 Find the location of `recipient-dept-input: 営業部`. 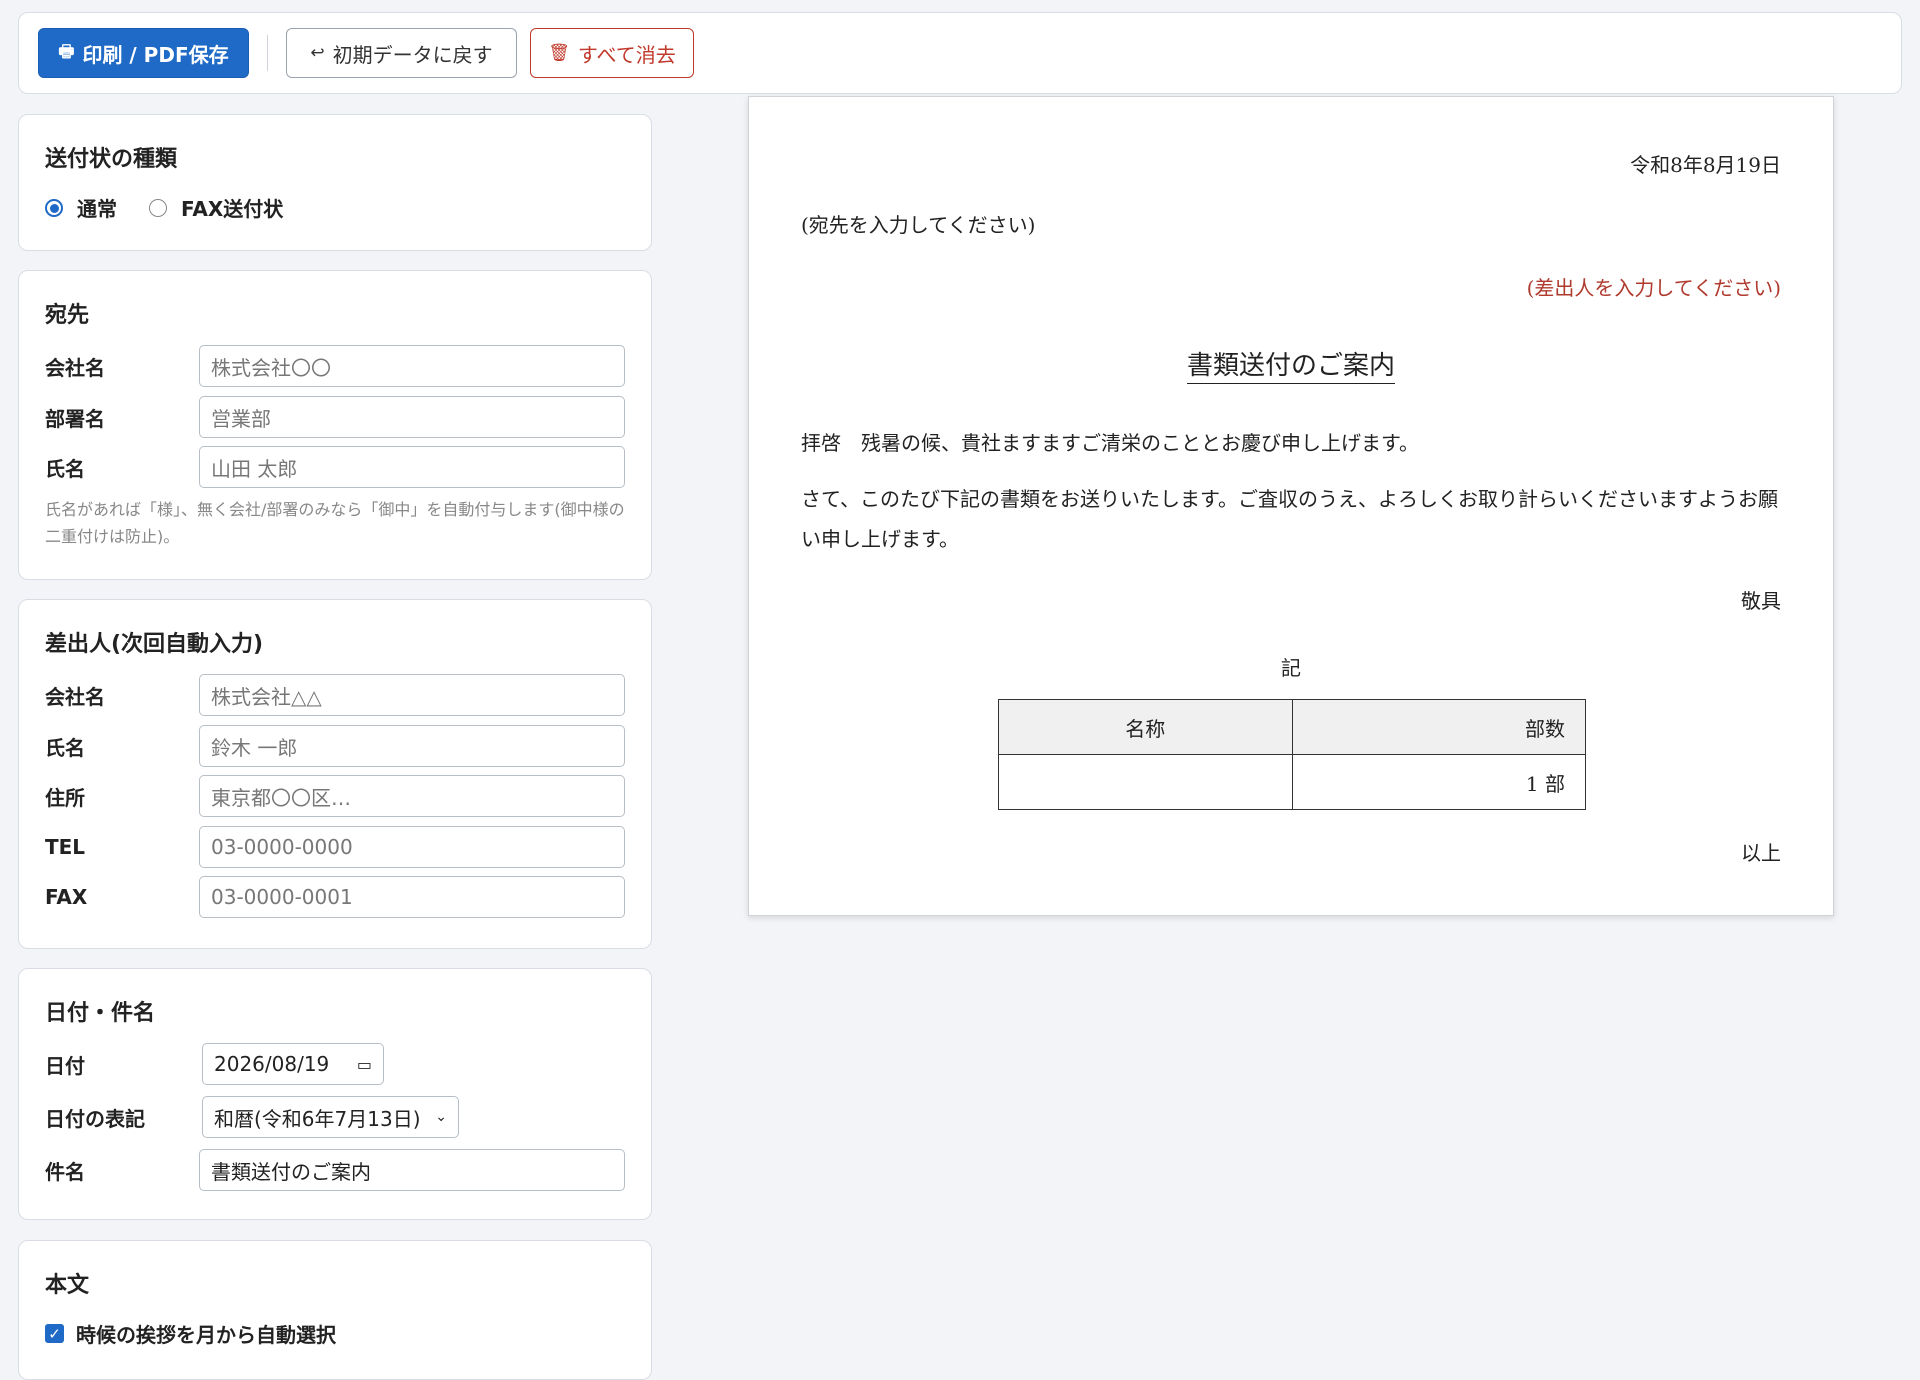

recipient-dept-input: 営業部 is located at coordinates (412, 417).